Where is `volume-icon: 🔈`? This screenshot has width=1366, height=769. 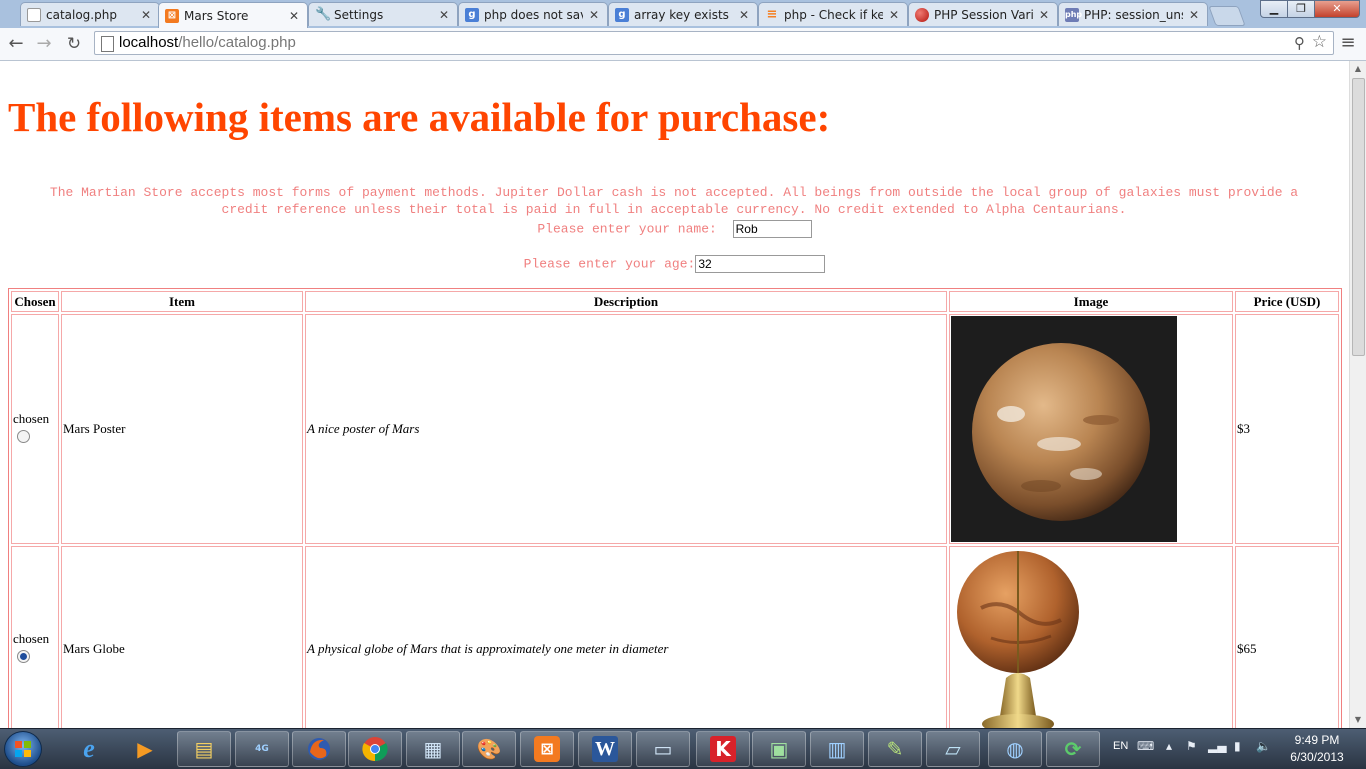
volume-icon: 🔈 is located at coordinates (1263, 746).